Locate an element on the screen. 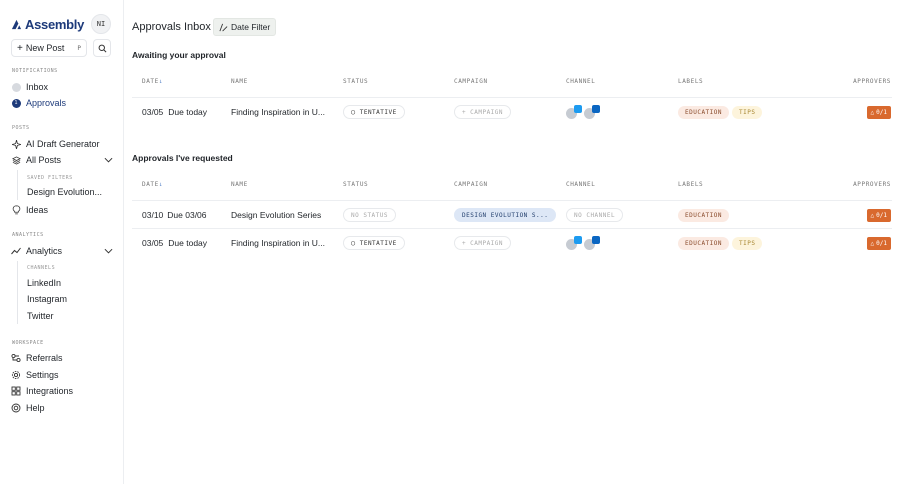 The width and height of the screenshot is (900, 484). twitter-channel-avatar is located at coordinates (574, 112).